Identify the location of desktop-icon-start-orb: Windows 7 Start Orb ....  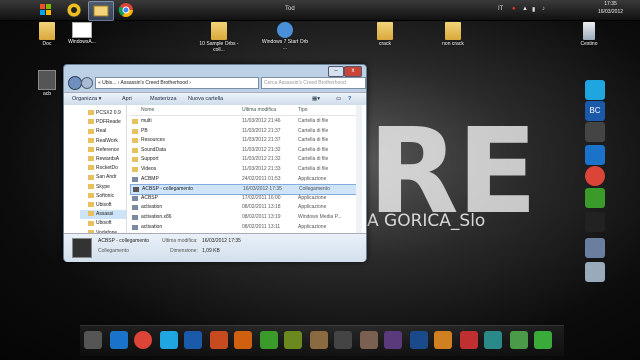
(285, 36).